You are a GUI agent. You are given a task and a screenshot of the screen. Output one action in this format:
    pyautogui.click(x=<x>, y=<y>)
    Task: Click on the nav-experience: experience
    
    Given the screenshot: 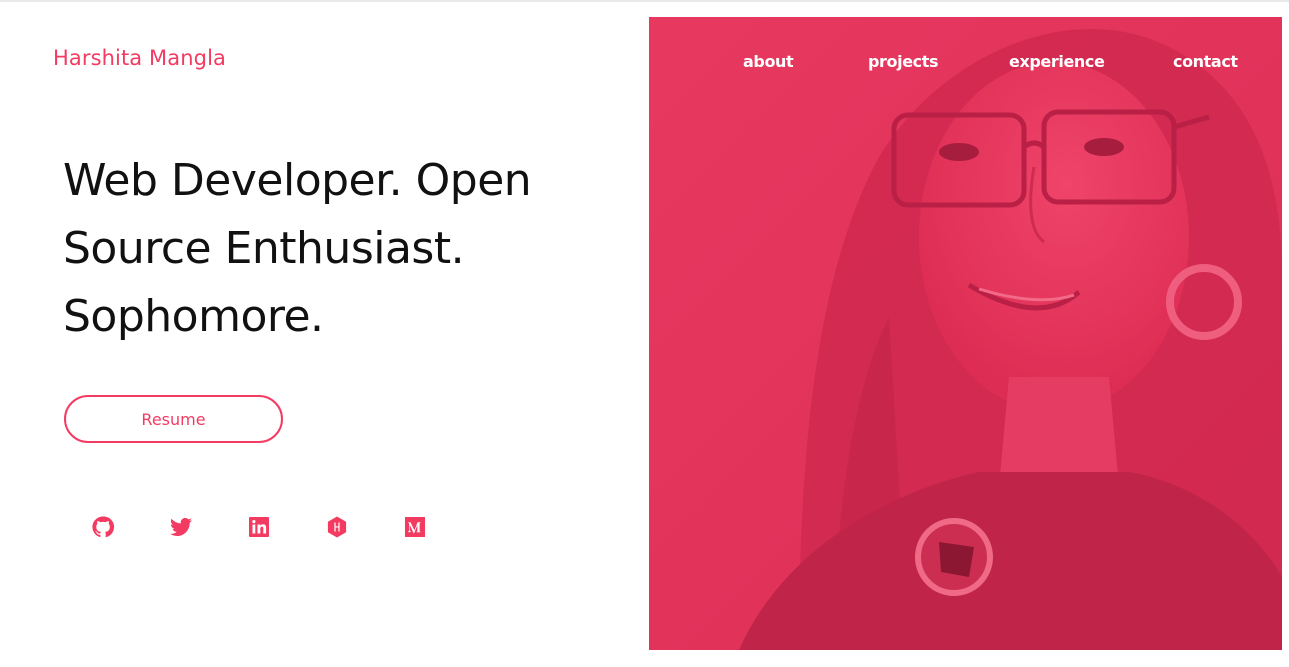 What is the action you would take?
    pyautogui.click(x=1057, y=61)
    